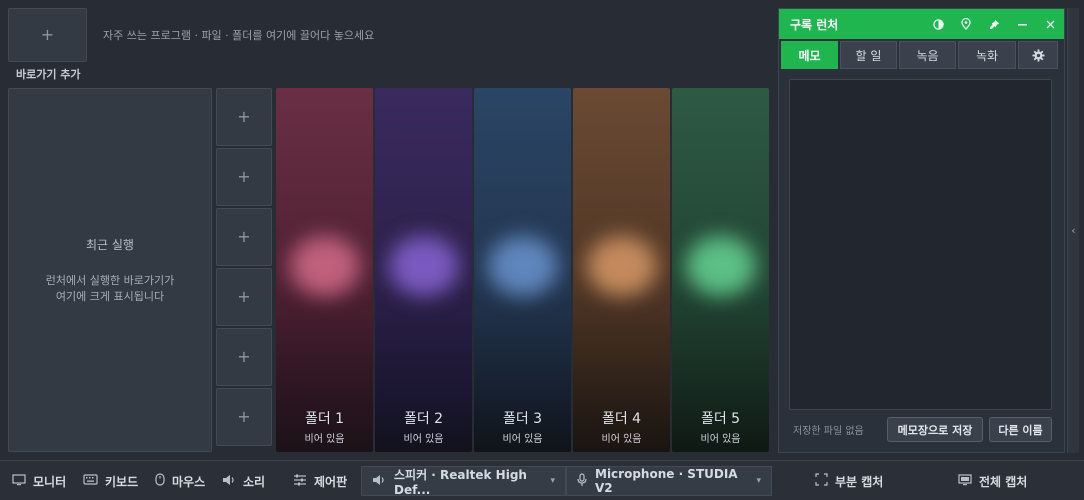 This screenshot has height=500, width=1084. What do you see at coordinates (621, 419) in the screenshot?
I see `folder-name: 폴더 4` at bounding box center [621, 419].